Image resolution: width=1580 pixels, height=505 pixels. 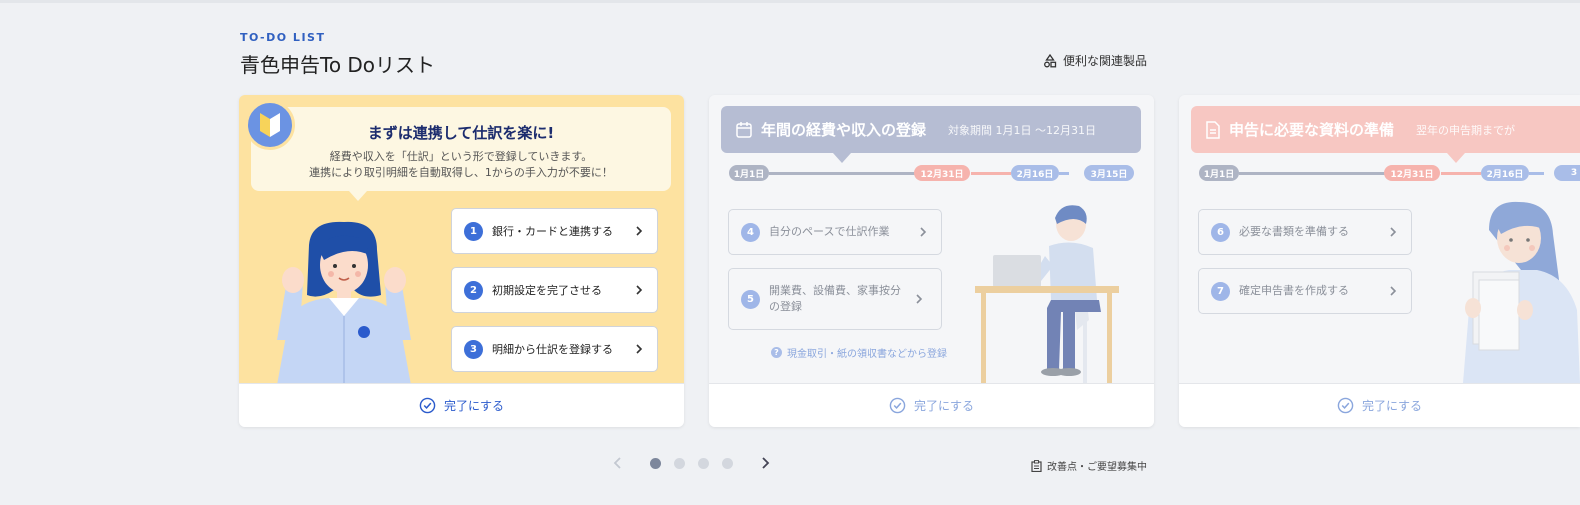 I want to click on step-label: 確定申告書を作成する, so click(x=1294, y=290).